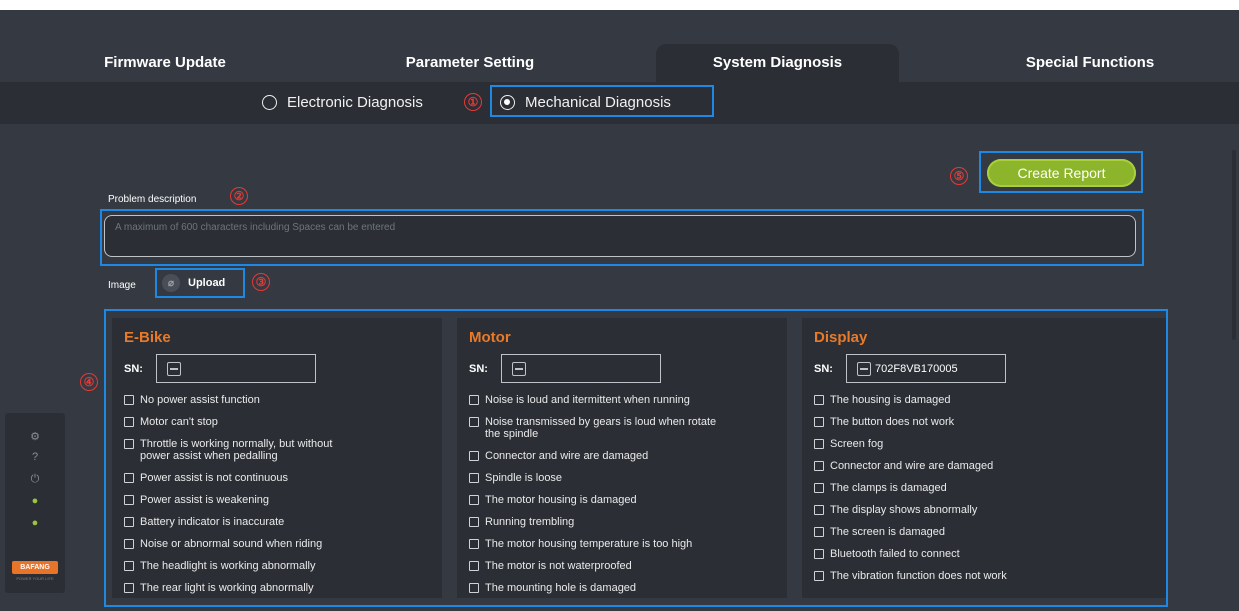  Describe the element at coordinates (244, 522) in the screenshot. I see `checklist-item: Battery indicator is inaccurate` at that location.